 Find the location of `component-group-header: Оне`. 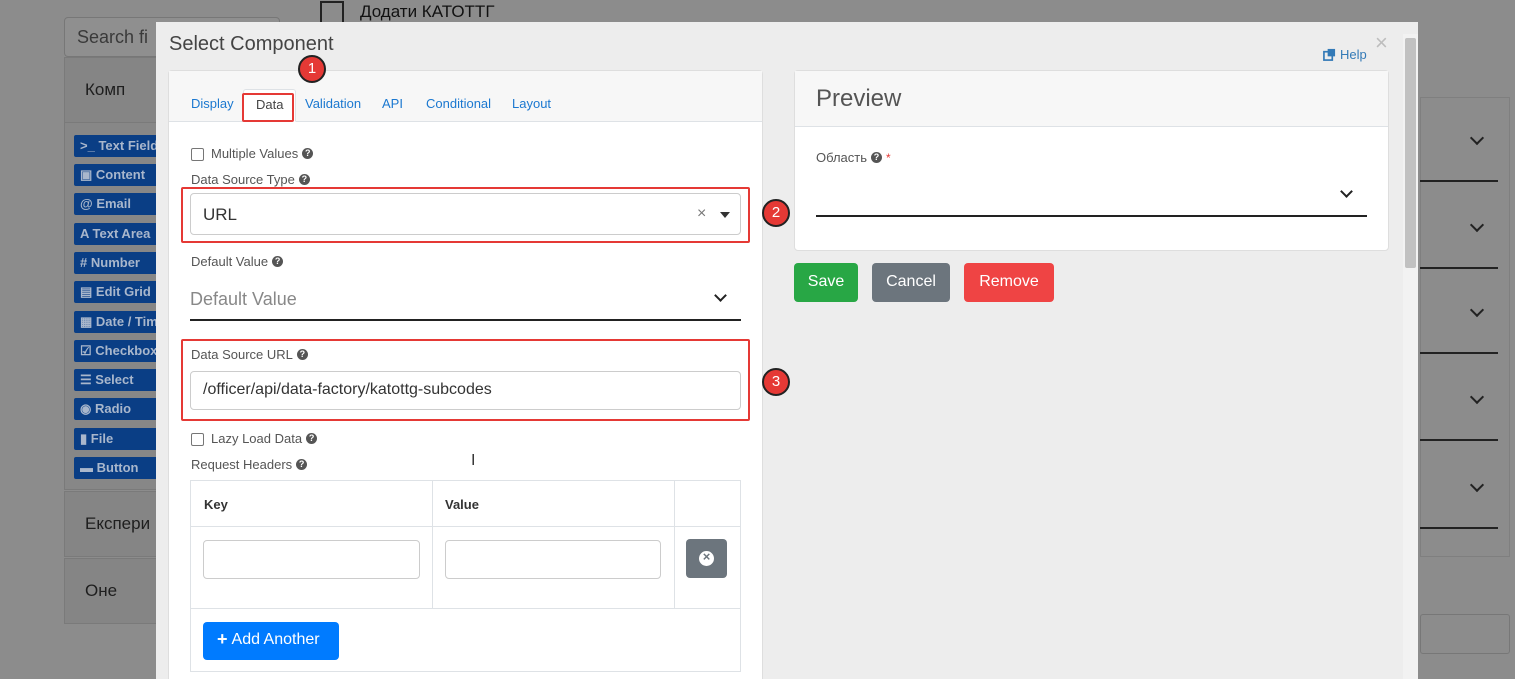

component-group-header: Оне is located at coordinates (114, 591).